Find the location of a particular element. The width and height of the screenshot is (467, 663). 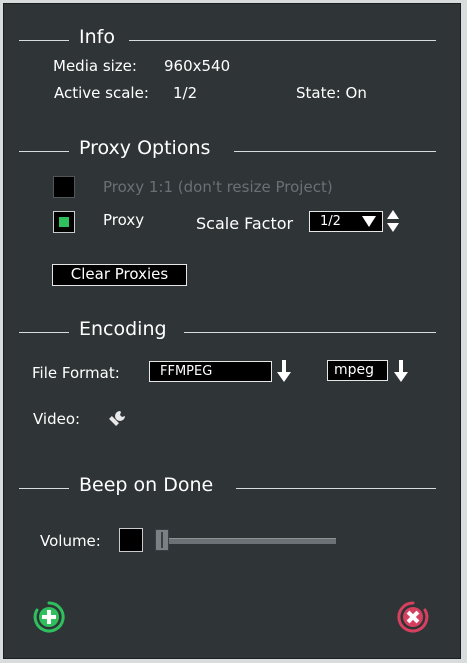

active-scale-label: Active scale: is located at coordinates (101, 93).